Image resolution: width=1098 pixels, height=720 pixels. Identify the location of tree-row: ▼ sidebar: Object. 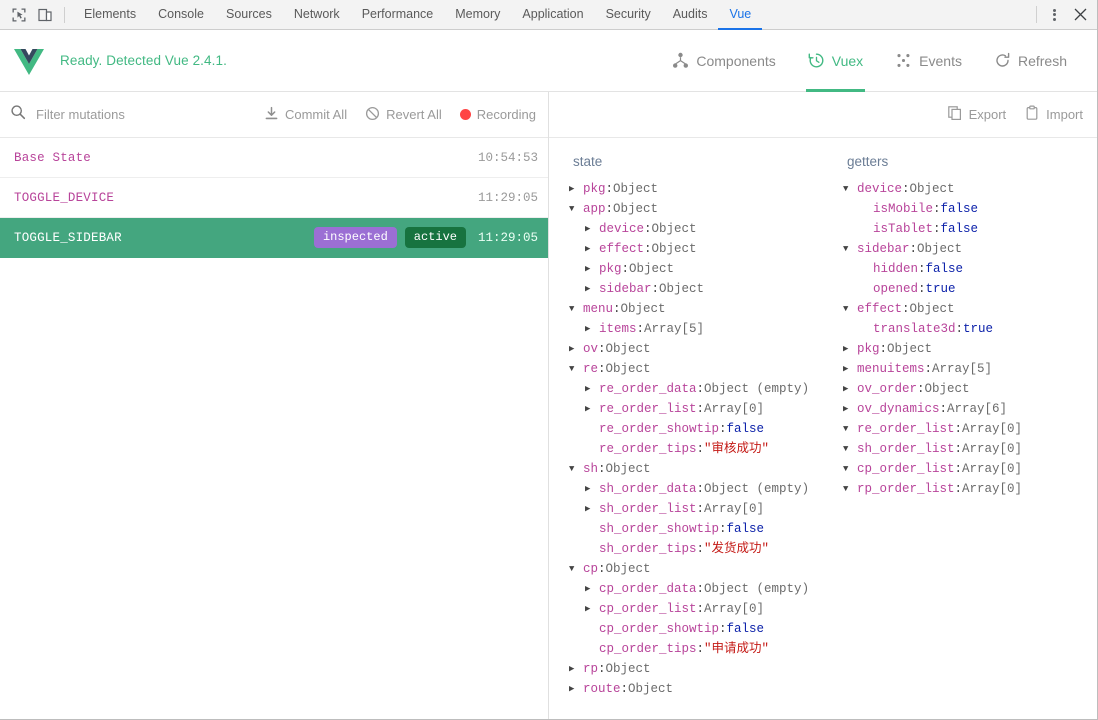
(964, 249).